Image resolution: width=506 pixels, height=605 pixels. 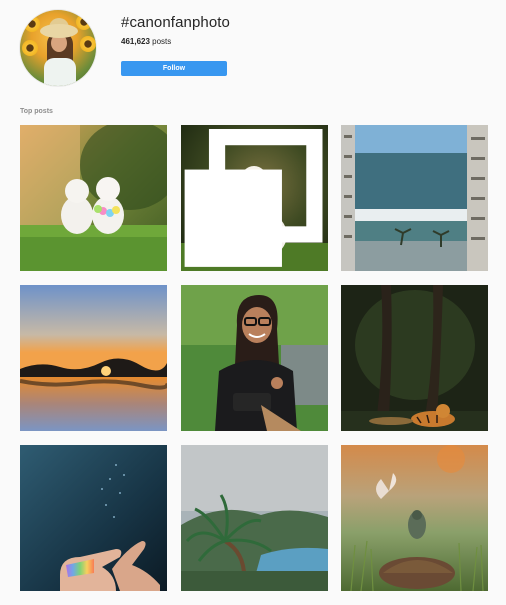 What do you see at coordinates (58, 48) in the screenshot?
I see `hashtag-avatar` at bounding box center [58, 48].